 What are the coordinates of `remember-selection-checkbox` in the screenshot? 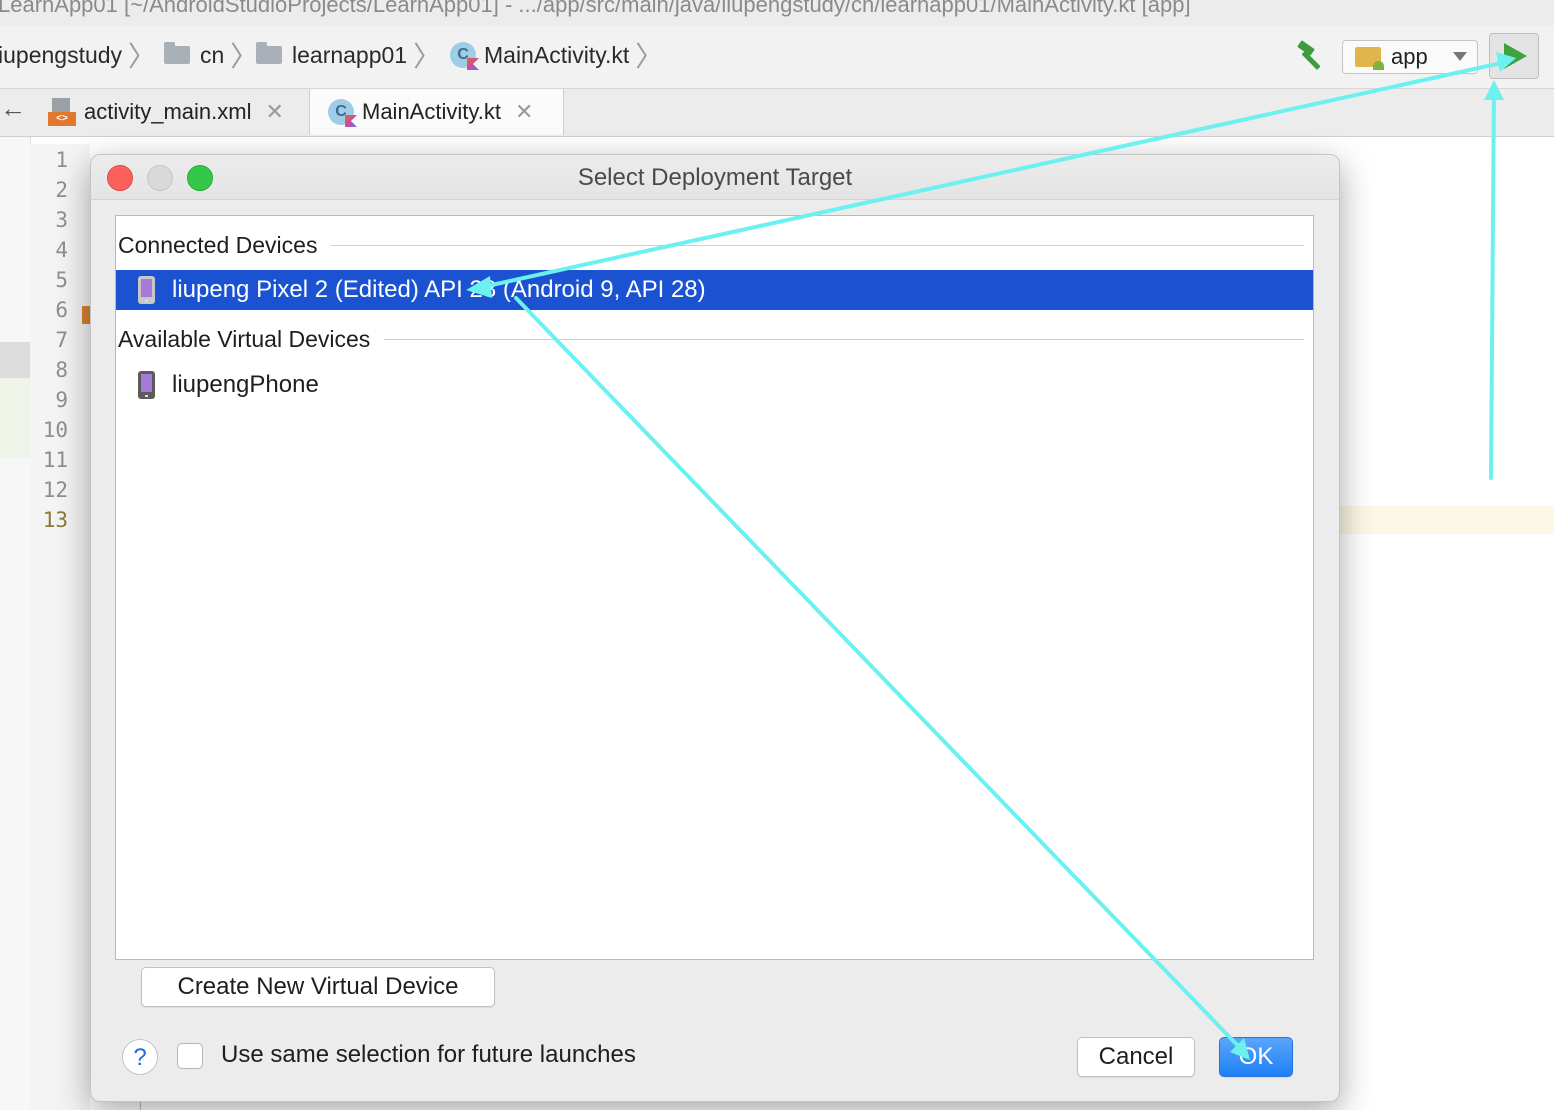 It's located at (190, 1056).